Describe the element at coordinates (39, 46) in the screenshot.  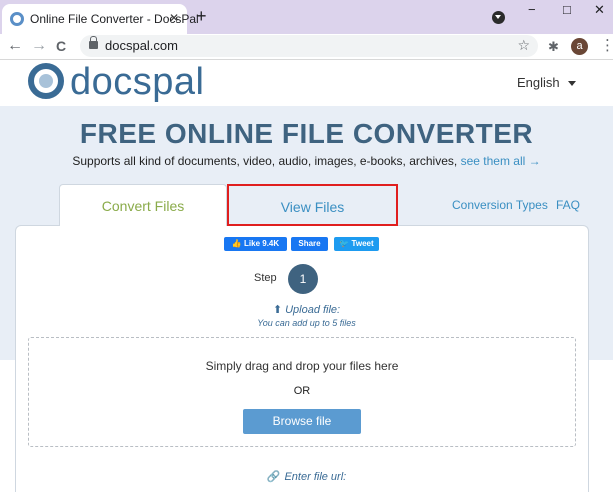
I see `forward-button: →` at that location.